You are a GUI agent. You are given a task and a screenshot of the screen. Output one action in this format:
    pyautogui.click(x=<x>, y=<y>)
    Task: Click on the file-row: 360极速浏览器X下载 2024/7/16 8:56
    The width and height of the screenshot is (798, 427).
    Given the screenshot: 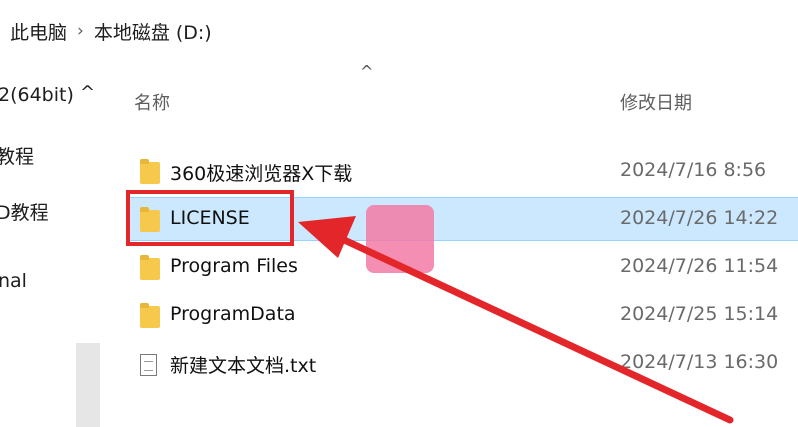 What is the action you would take?
    pyautogui.click(x=463, y=172)
    